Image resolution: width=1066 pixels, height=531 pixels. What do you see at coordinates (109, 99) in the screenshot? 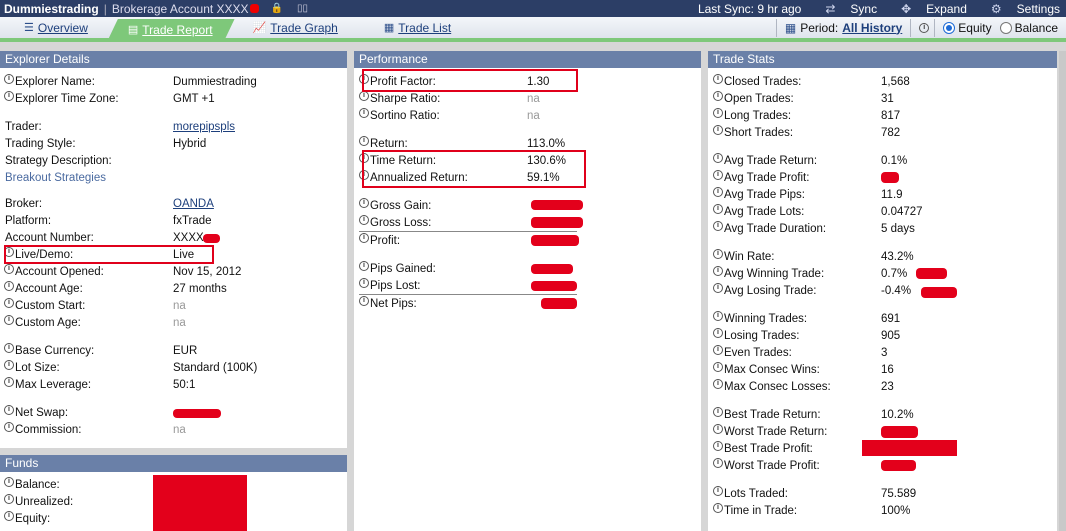
I see `time-zone-row: i Explorer Time Zone: GMT +1` at bounding box center [109, 99].